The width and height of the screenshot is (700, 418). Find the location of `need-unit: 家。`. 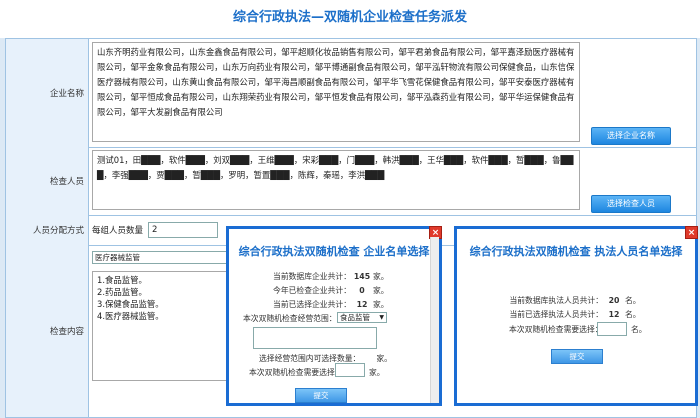

need-unit: 家。 is located at coordinates (377, 372).